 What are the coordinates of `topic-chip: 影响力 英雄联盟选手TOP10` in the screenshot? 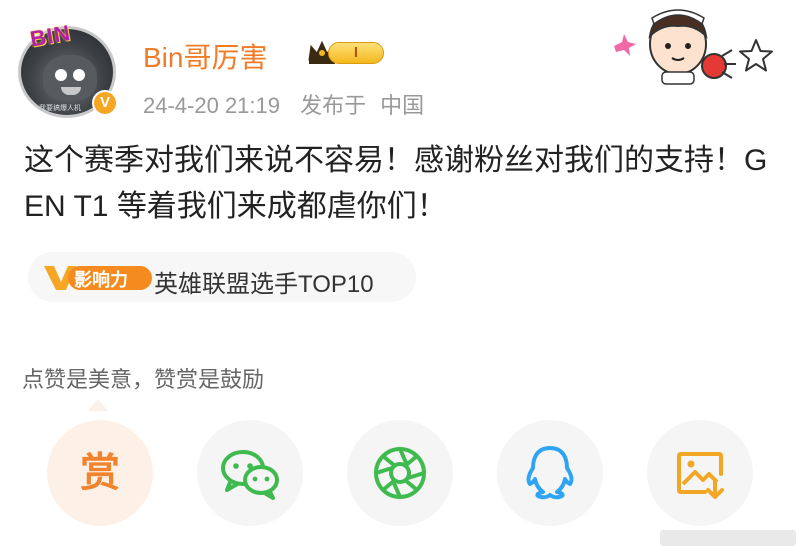 It's located at (222, 277).